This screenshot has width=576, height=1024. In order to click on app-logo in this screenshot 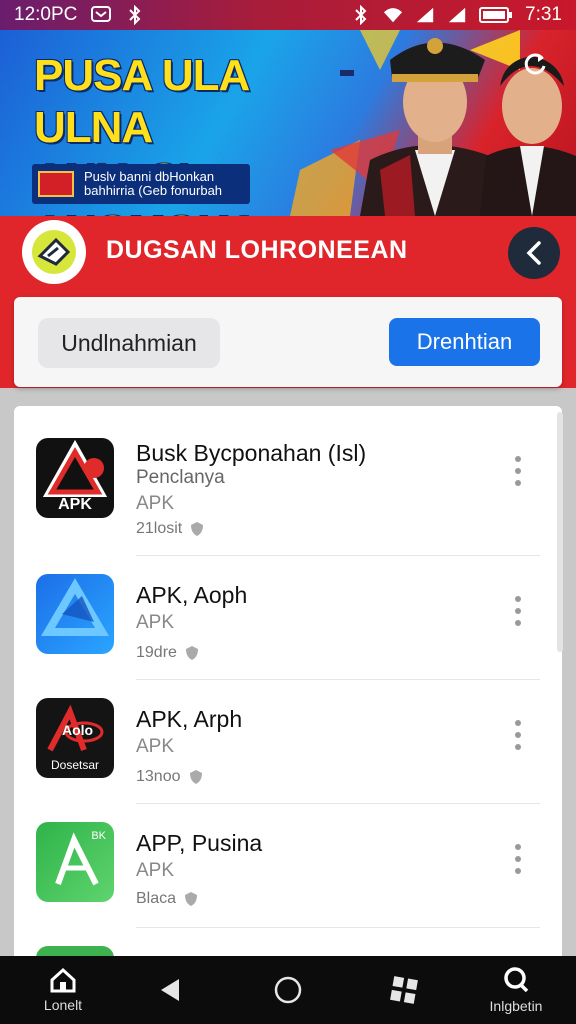, I will do `click(54, 252)`.